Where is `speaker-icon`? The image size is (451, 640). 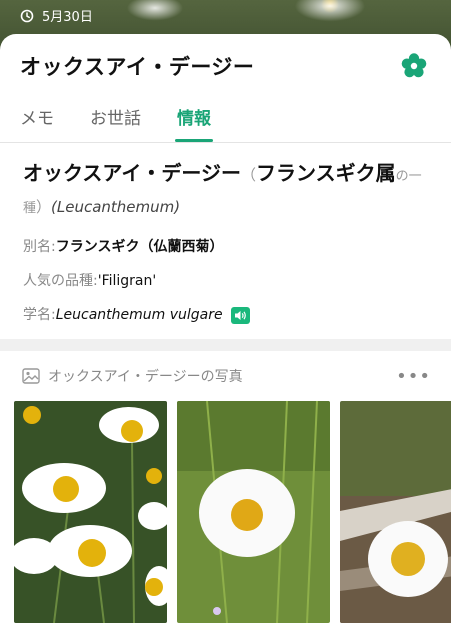 speaker-icon is located at coordinates (240, 315).